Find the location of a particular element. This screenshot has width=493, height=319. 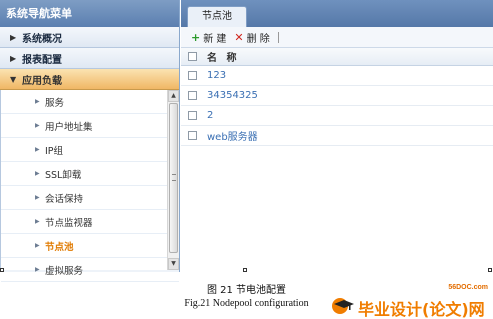

scroll-up-arrow-icon: ▲ is located at coordinates (173, 96).